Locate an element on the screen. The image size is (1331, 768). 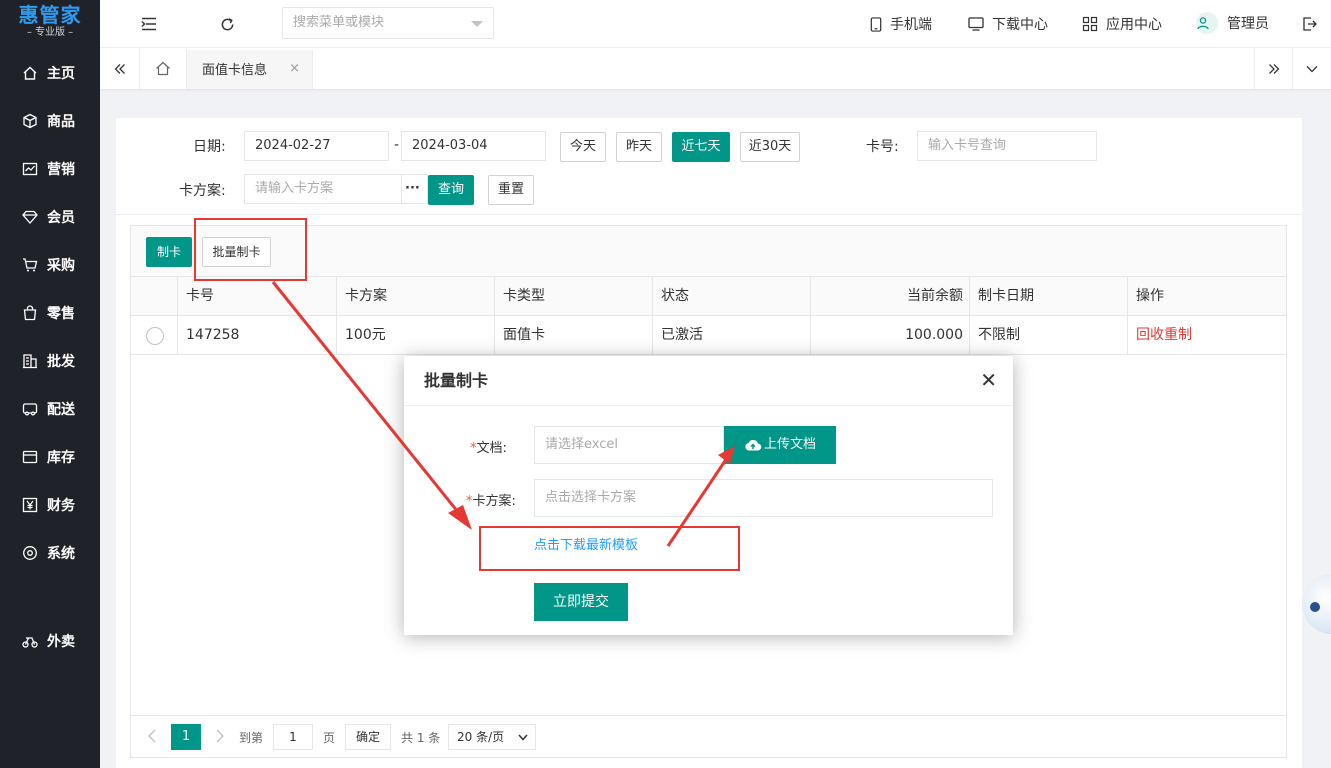
annotation-arrow-down is located at coordinates (369, 402).